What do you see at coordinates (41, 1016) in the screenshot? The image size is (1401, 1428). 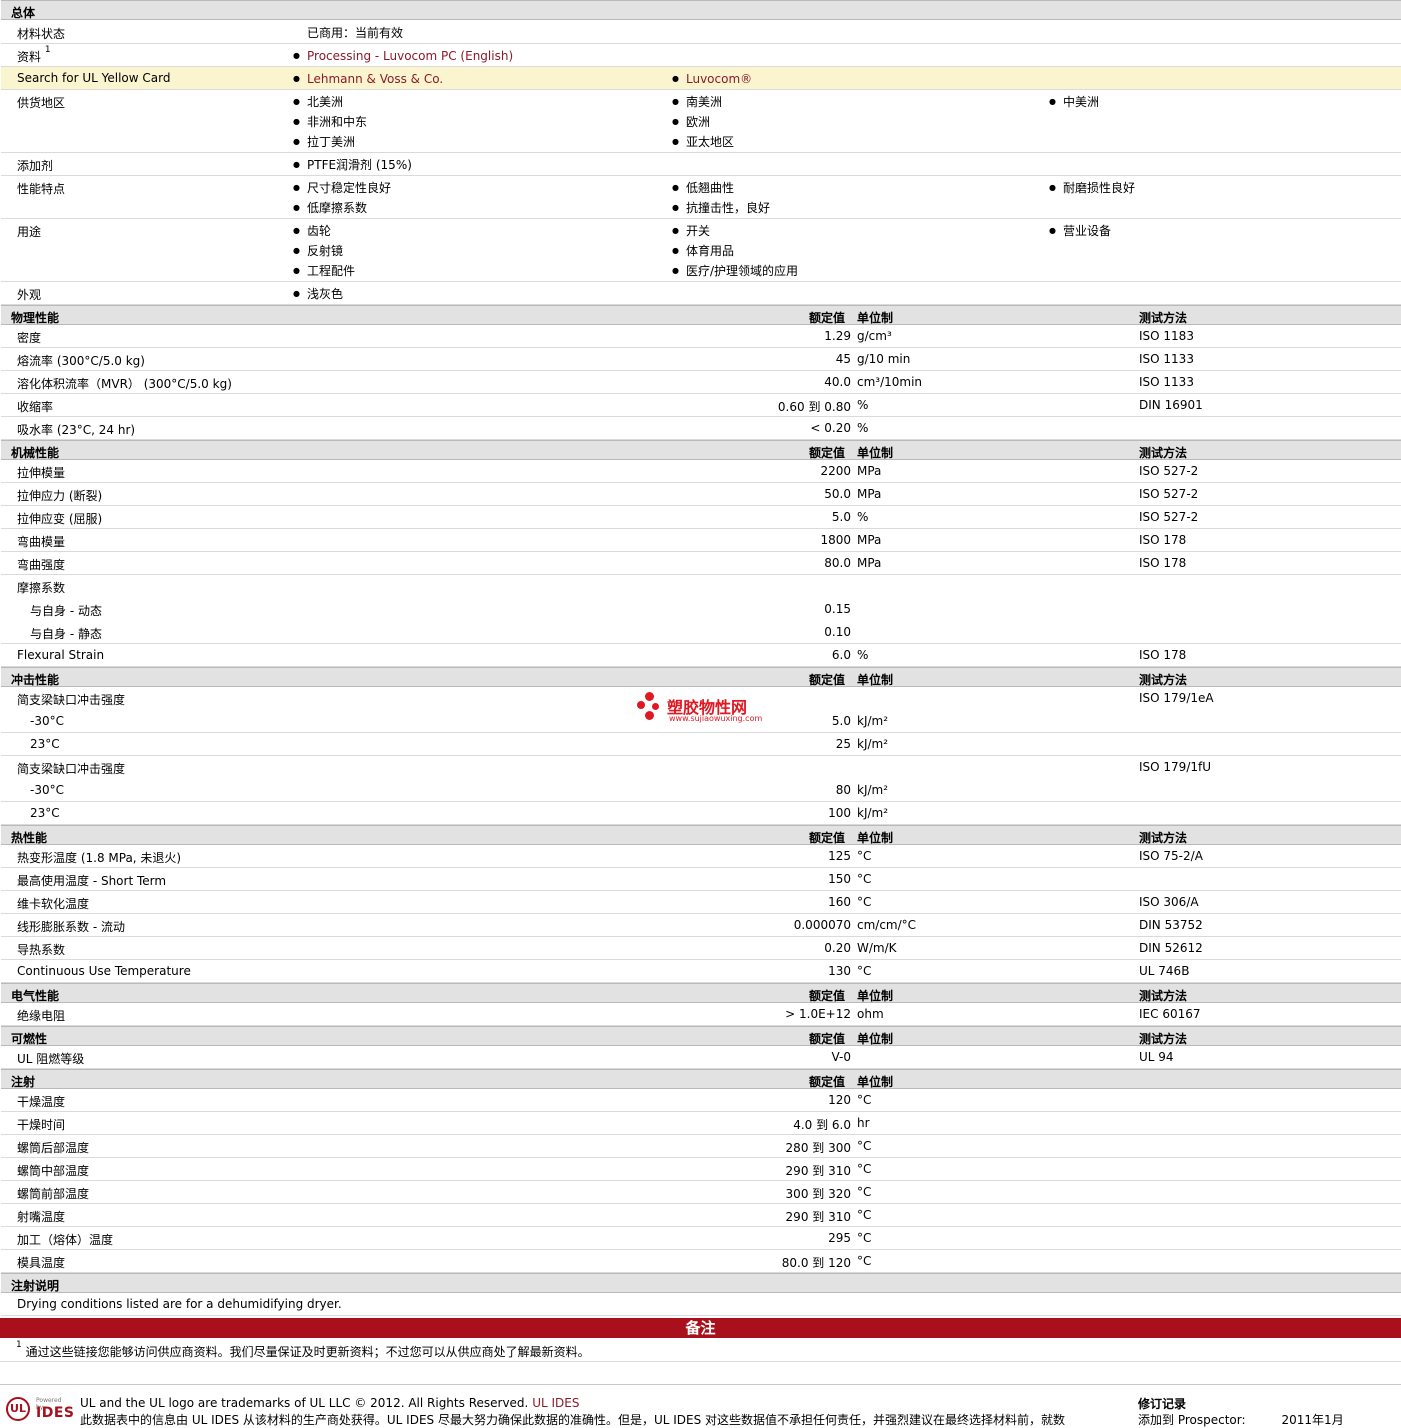 I see `property-label: 绝缘电阻` at bounding box center [41, 1016].